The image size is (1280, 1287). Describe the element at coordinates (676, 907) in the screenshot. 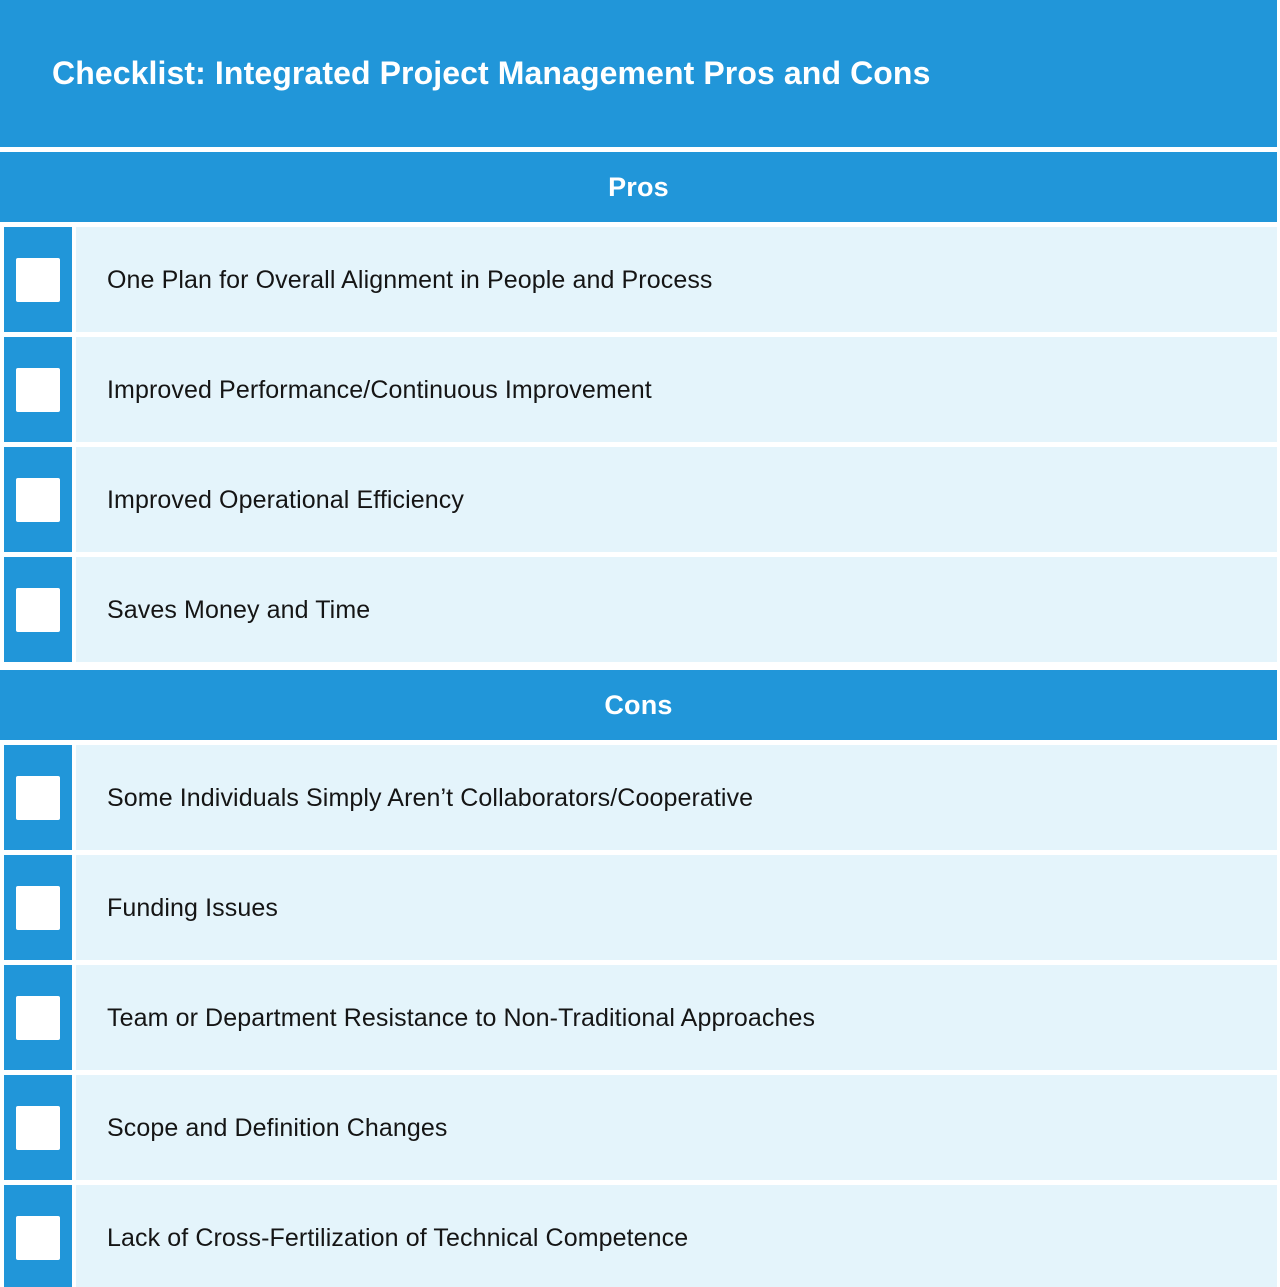

I see `row-label-cell: Funding Issues` at that location.